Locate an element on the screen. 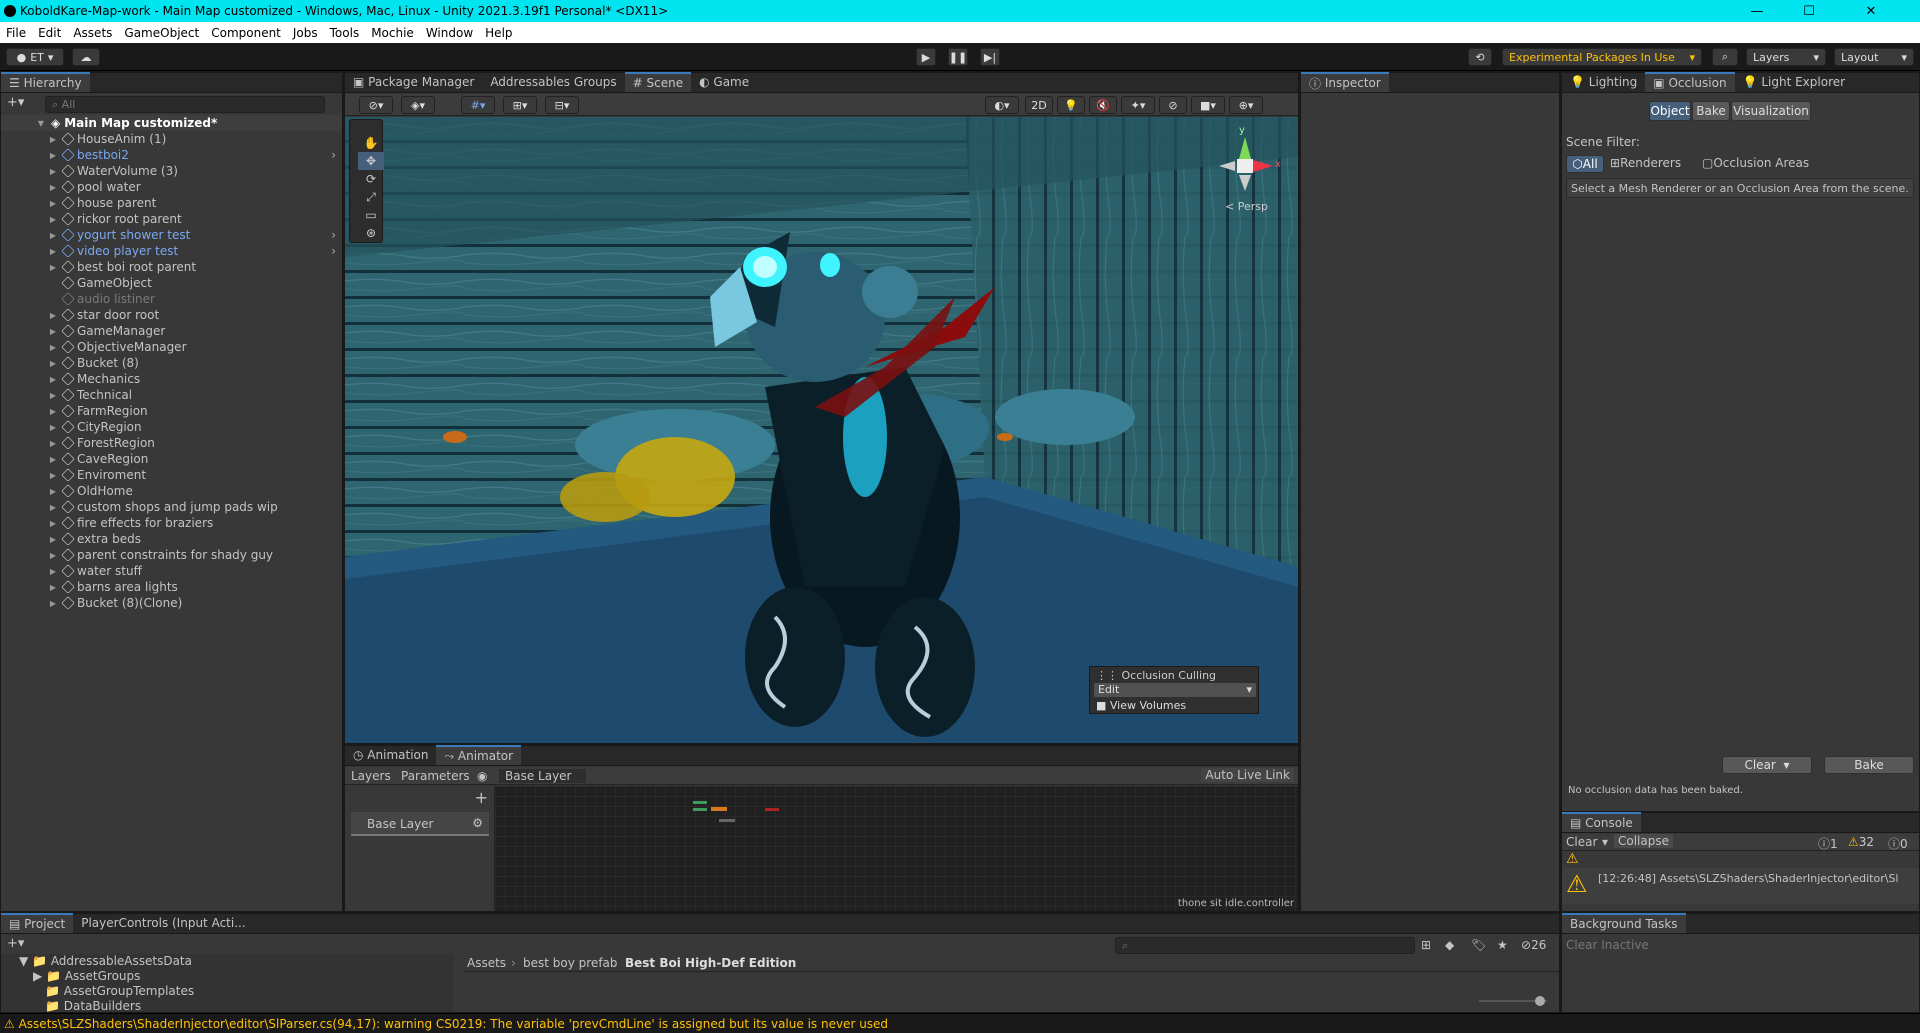  project-add-button: +▾ is located at coordinates (15, 943).